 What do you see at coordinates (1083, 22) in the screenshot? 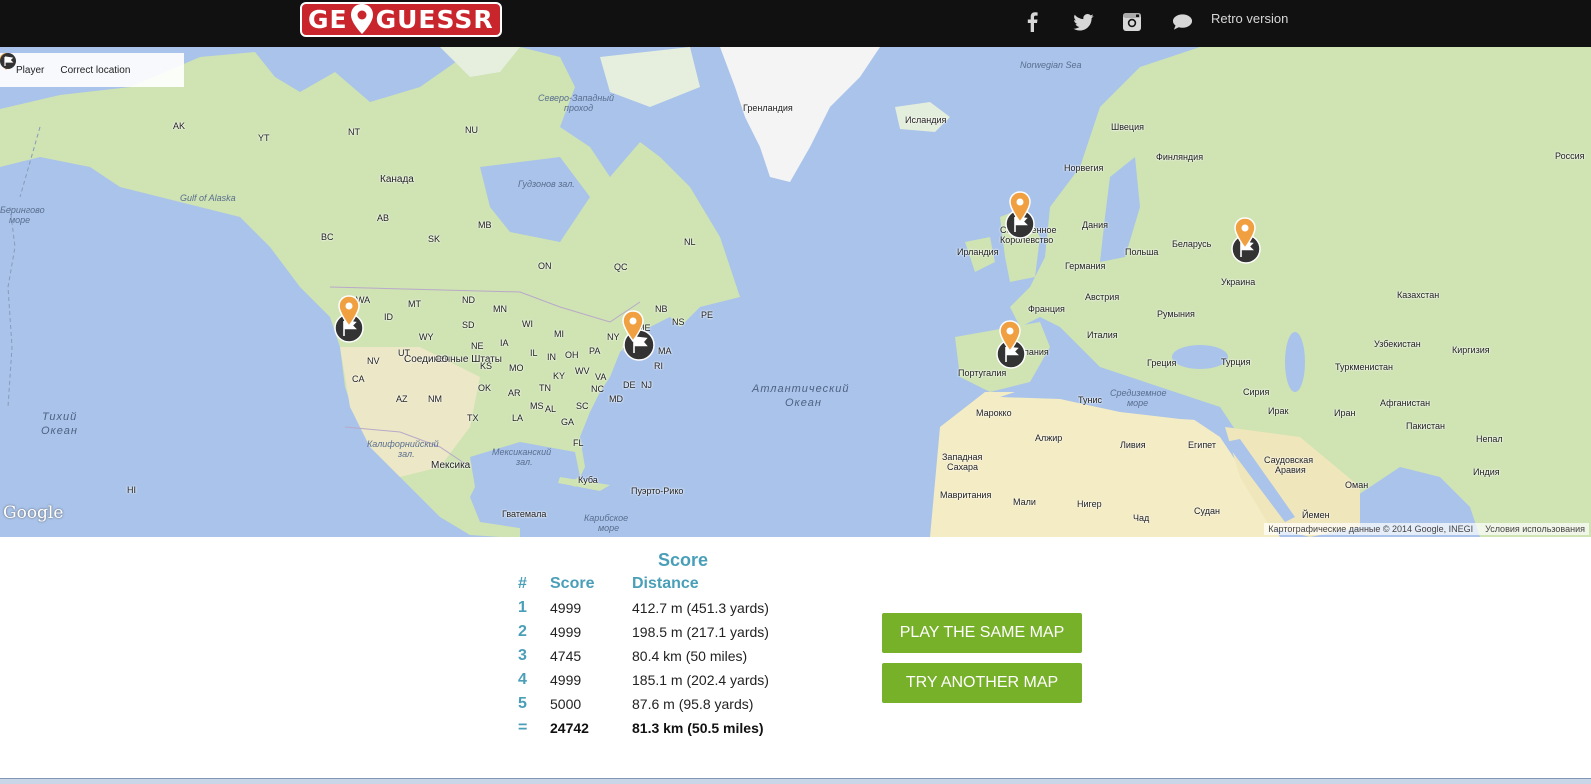
I see `twitter-icon` at bounding box center [1083, 22].